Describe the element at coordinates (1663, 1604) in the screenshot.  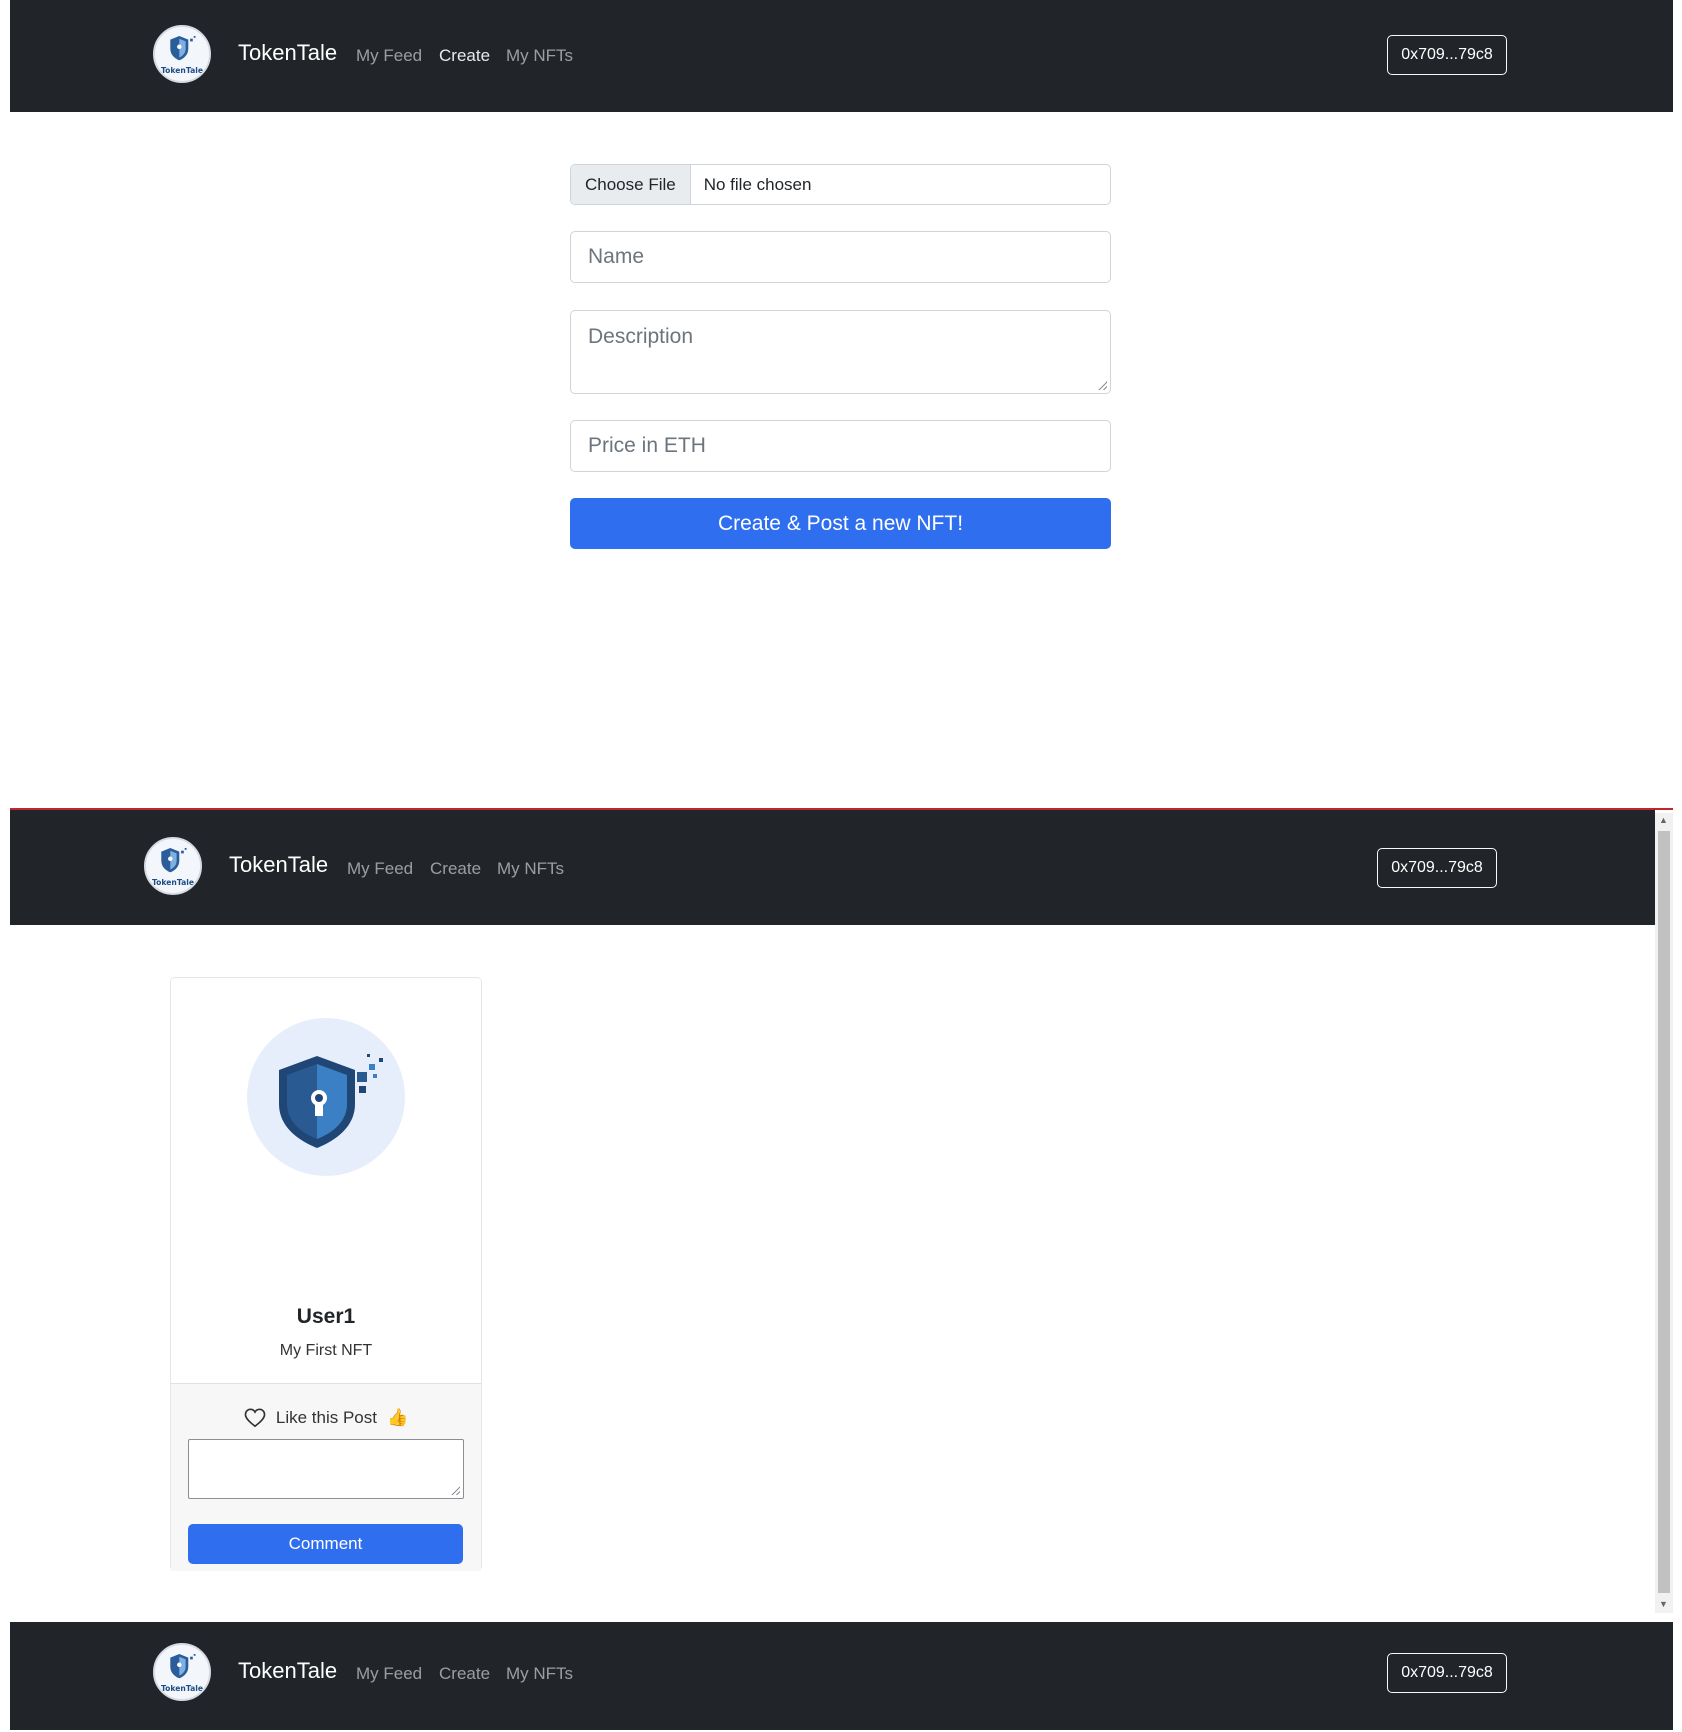
I see `scroll-down-icon: ▼` at that location.